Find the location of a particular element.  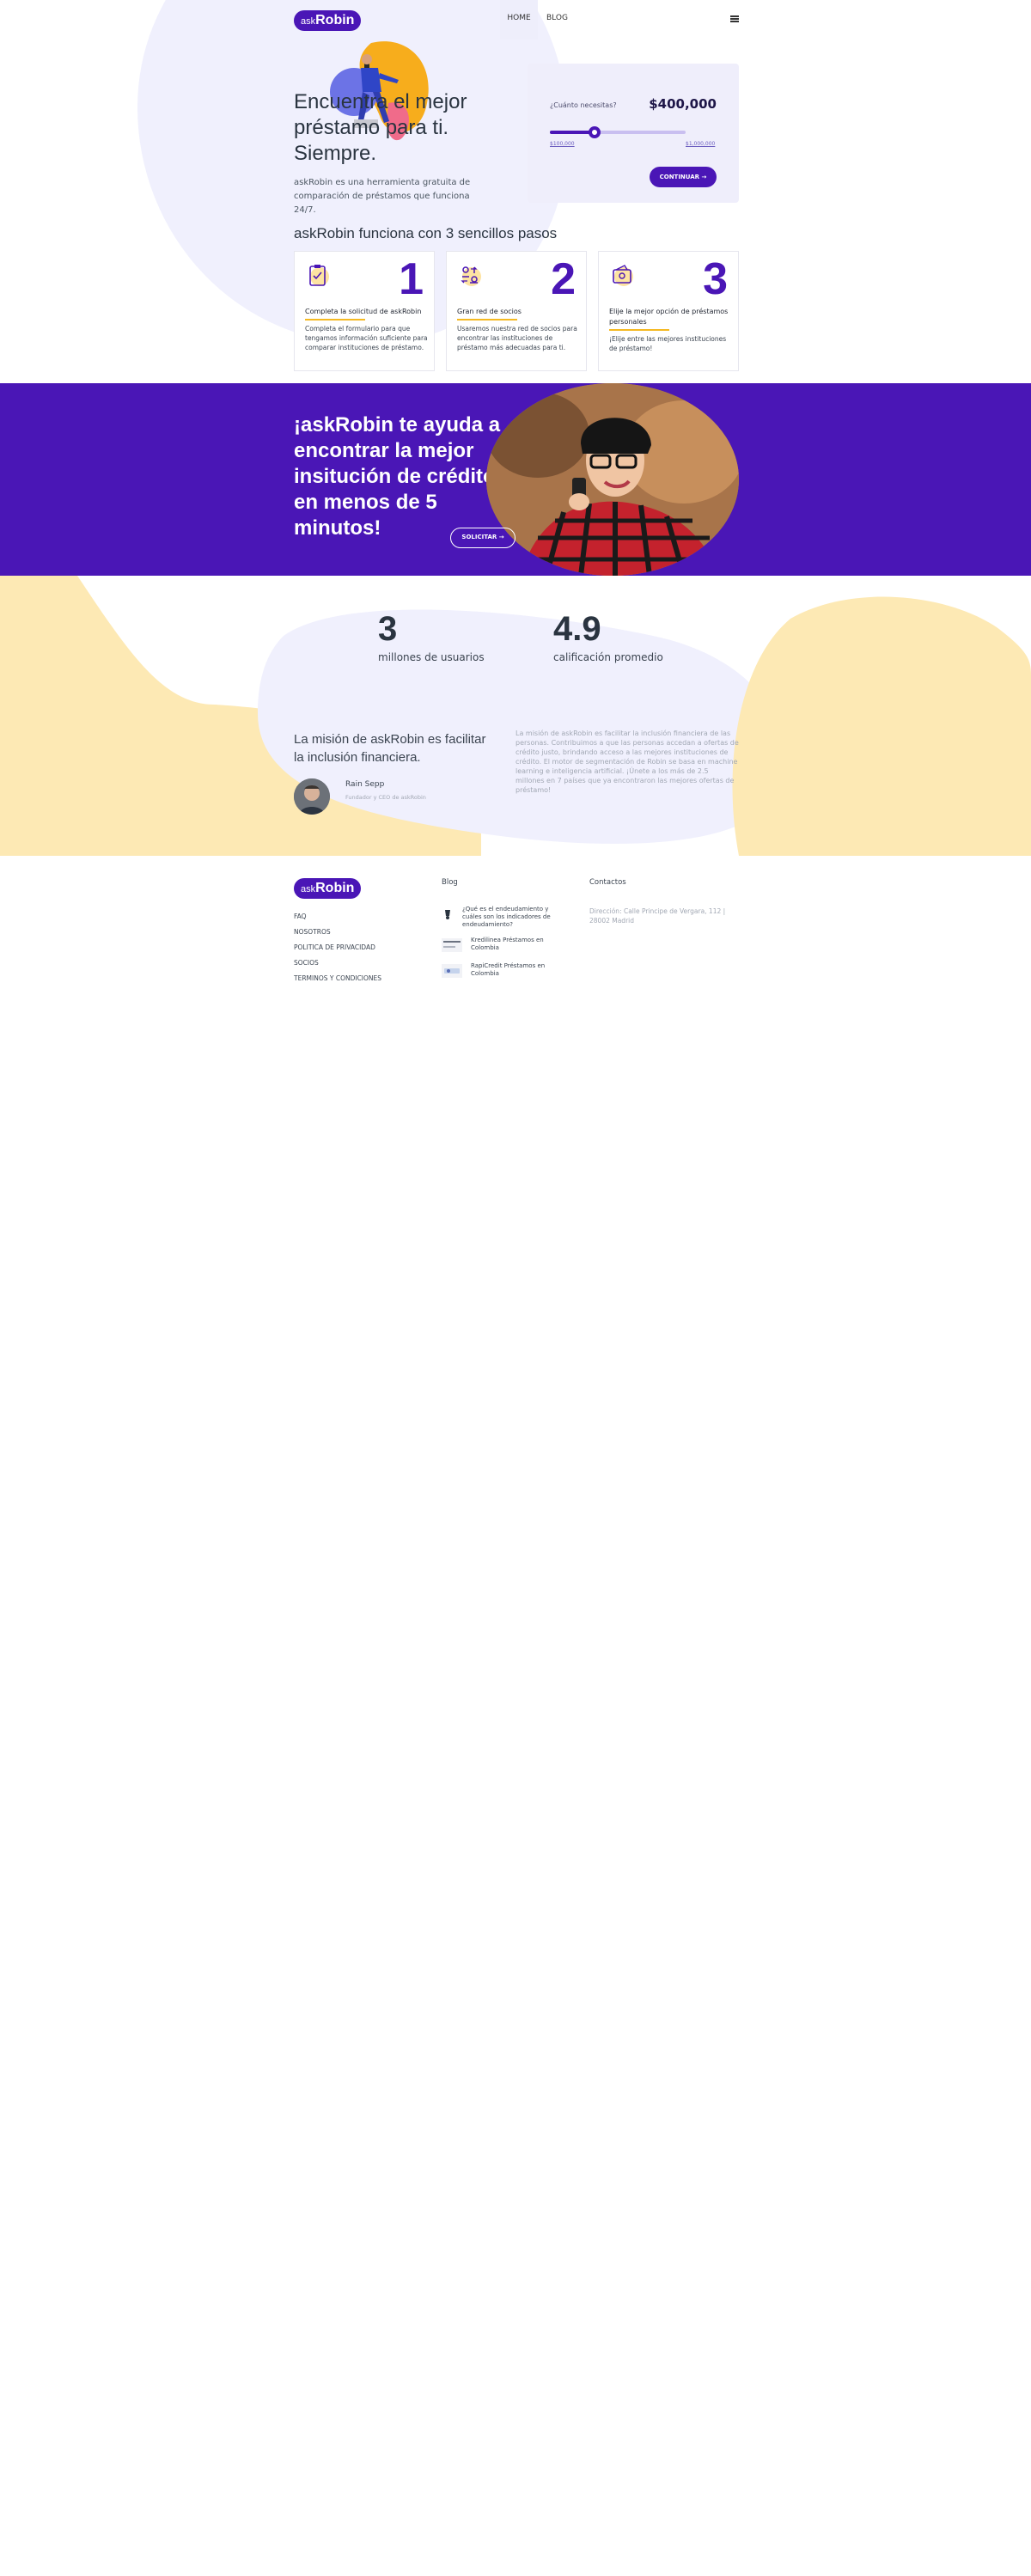

footer-logo: askRobin is located at coordinates (328, 888).